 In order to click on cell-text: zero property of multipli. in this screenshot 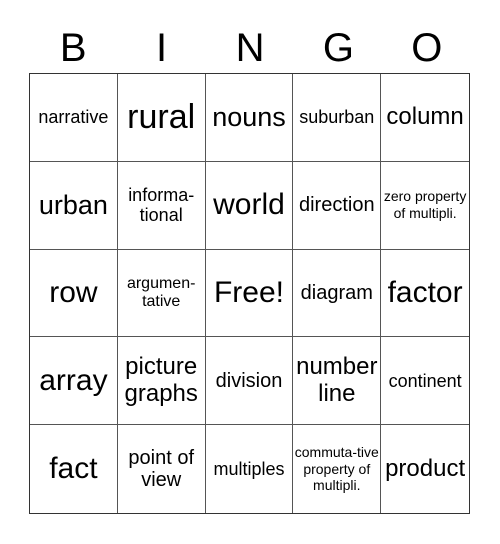, I will do `click(425, 205)`.